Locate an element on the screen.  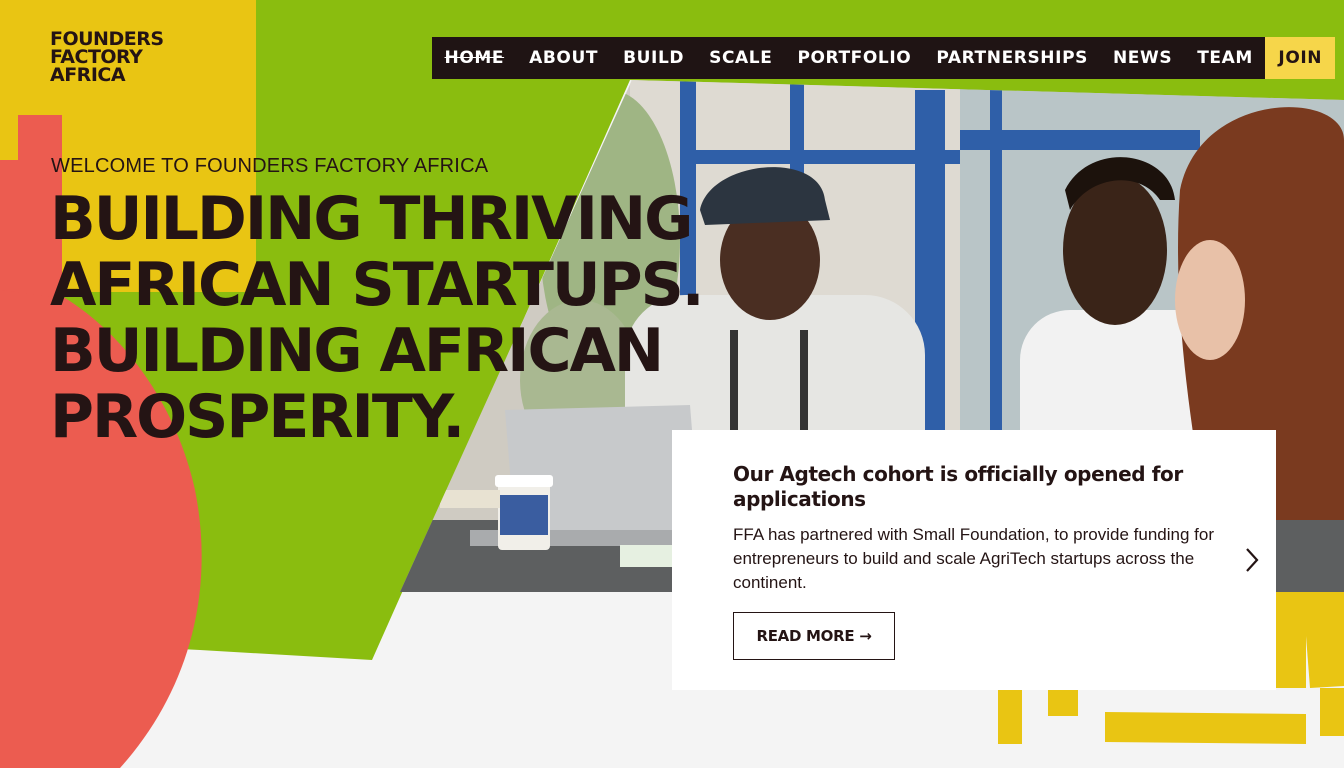
read-more-button: READ MORE → is located at coordinates (814, 636).